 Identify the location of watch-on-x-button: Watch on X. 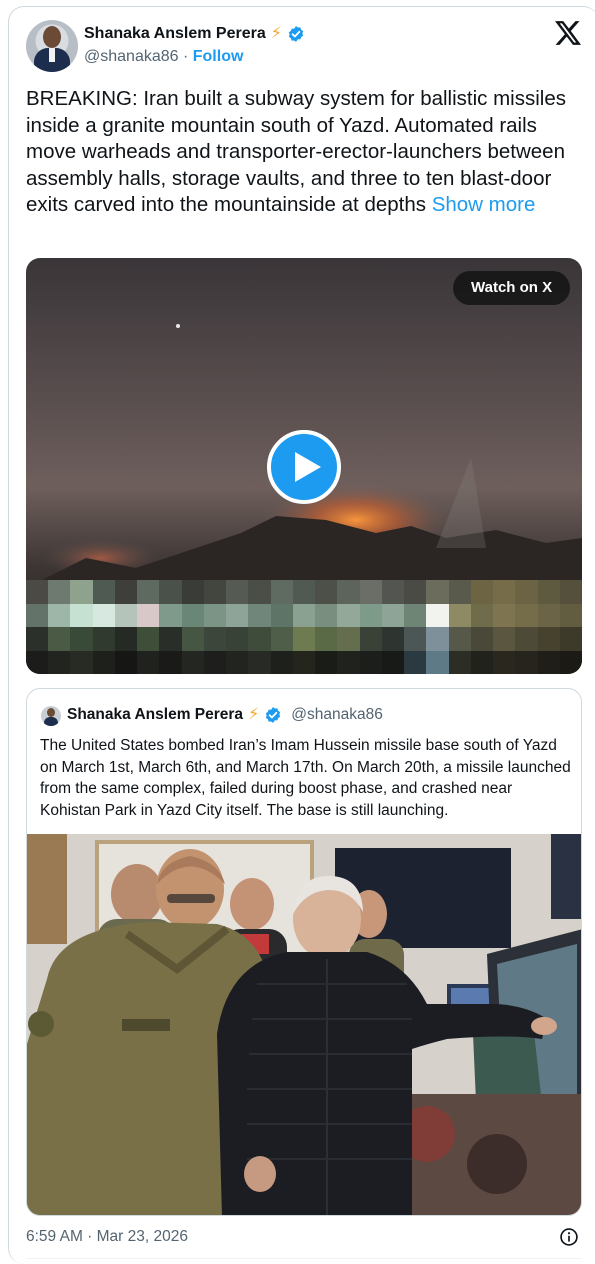
(512, 288).